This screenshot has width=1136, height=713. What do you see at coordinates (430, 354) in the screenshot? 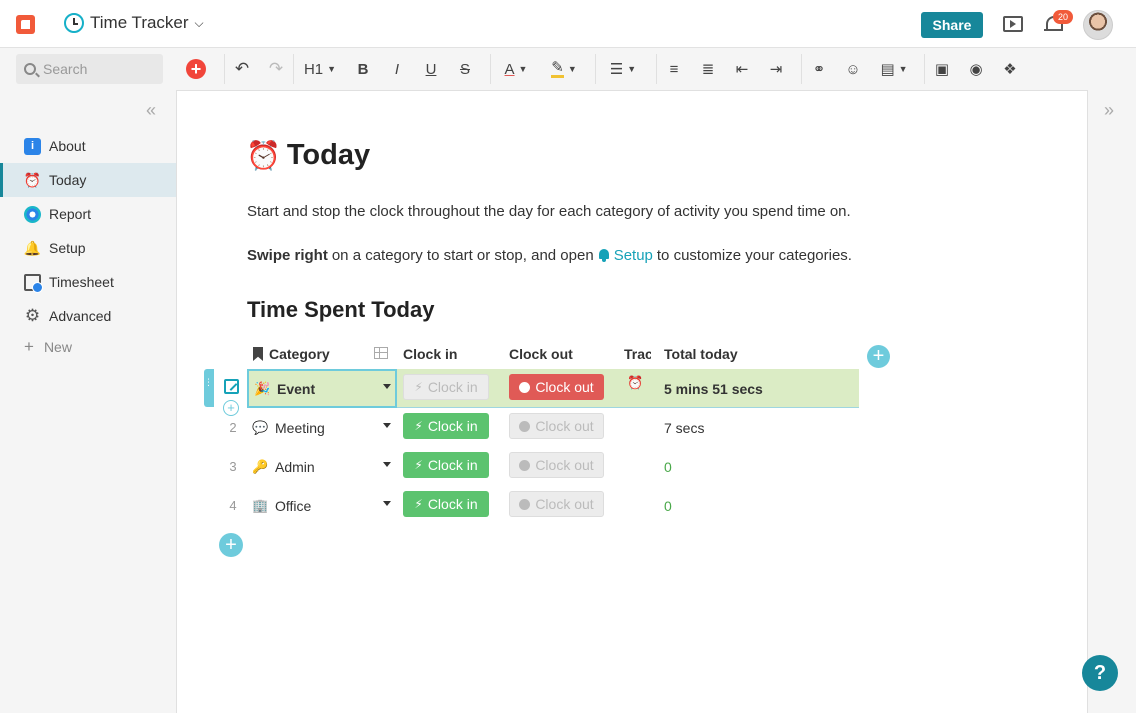
I see `column-label: Clock in` at bounding box center [430, 354].